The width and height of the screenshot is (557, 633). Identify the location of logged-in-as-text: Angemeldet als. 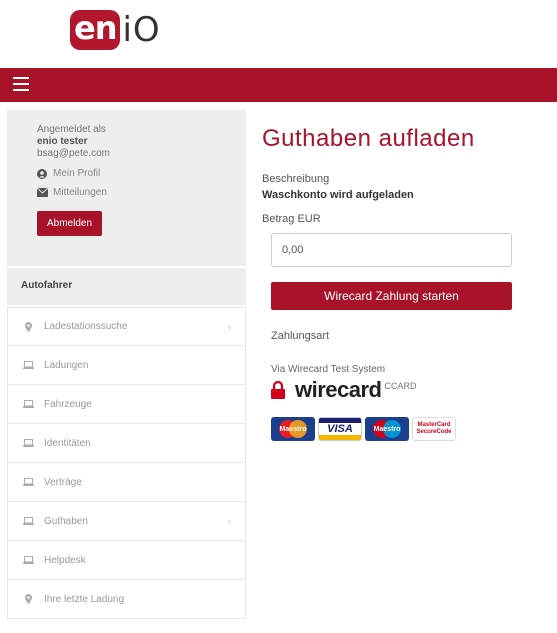
(71, 129).